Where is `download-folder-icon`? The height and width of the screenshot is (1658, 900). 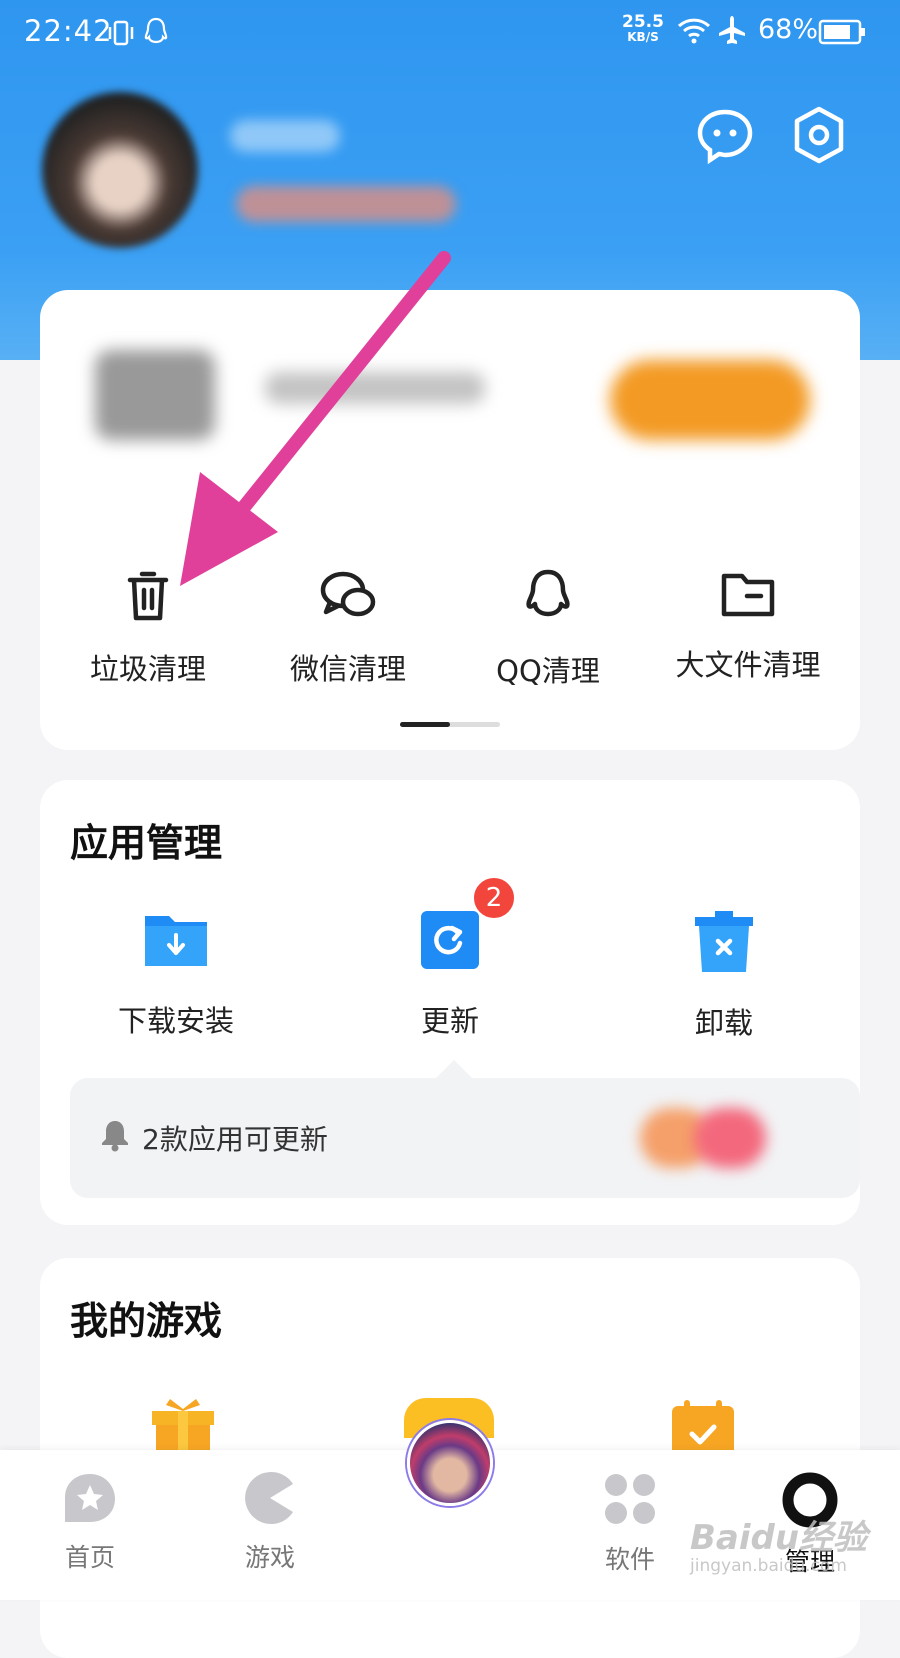 download-folder-icon is located at coordinates (176, 942).